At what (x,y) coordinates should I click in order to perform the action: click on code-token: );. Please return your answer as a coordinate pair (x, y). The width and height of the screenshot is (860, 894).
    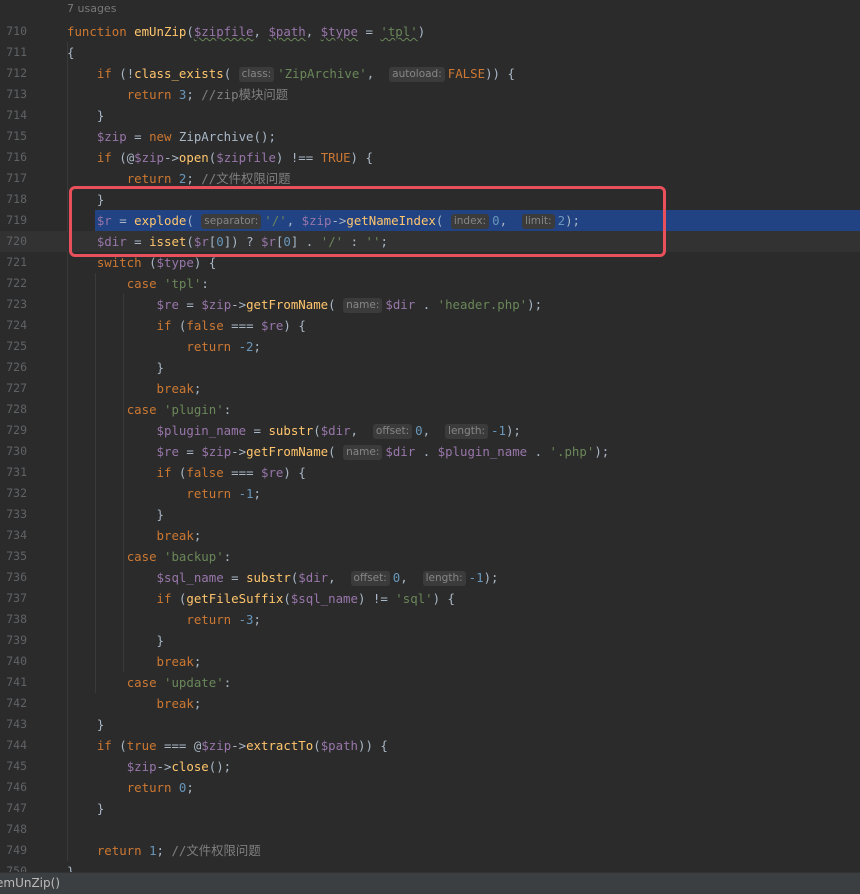
    Looking at the image, I should click on (535, 304).